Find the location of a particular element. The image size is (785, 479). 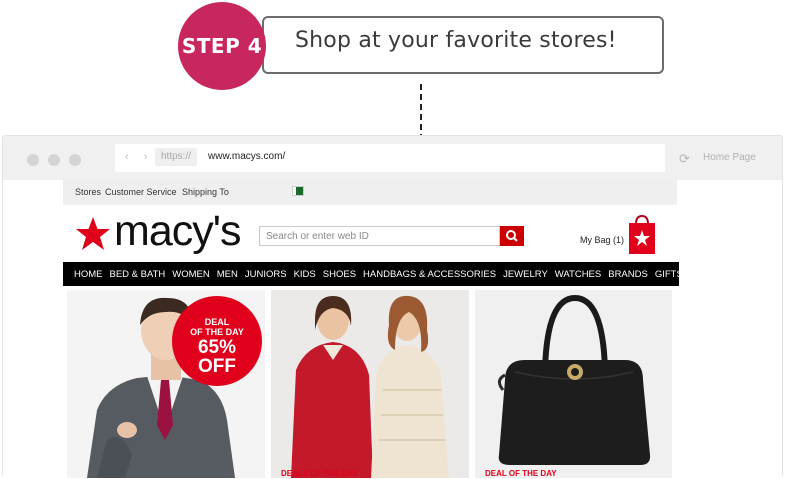

promo-tile-men: DEAL OF THE DAY 65% OFF is located at coordinates (166, 384).